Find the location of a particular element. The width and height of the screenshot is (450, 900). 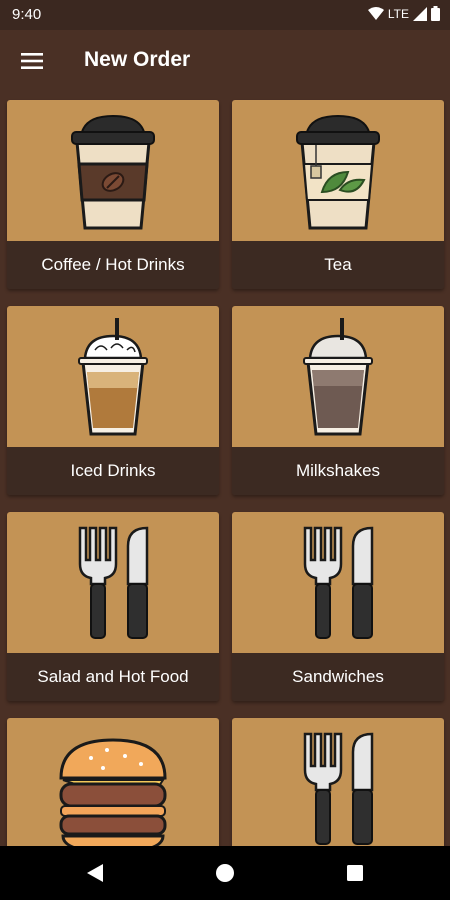

category-card-tea: Tea is located at coordinates (338, 194).